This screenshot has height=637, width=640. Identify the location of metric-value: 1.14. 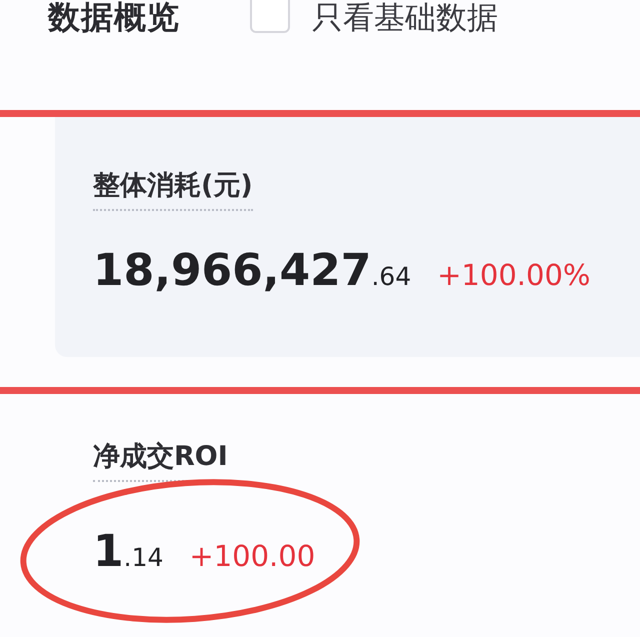
(128, 551).